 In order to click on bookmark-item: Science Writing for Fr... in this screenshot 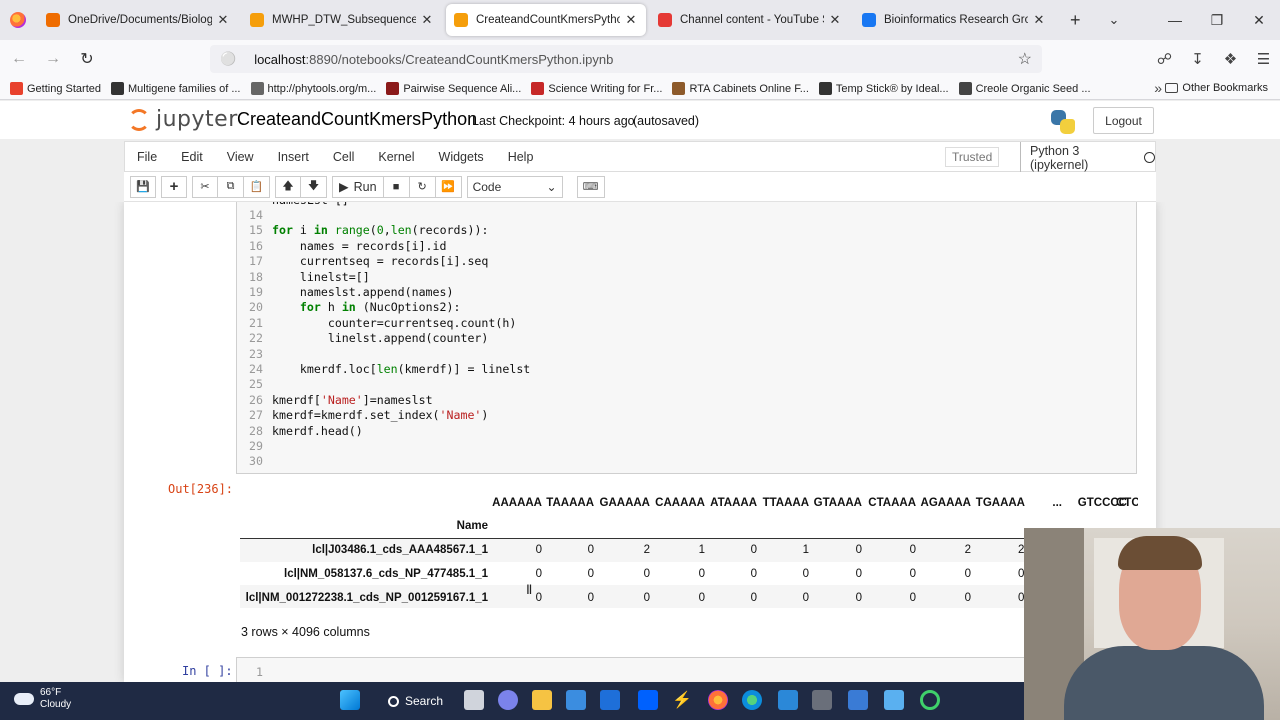, I will do `click(596, 88)`.